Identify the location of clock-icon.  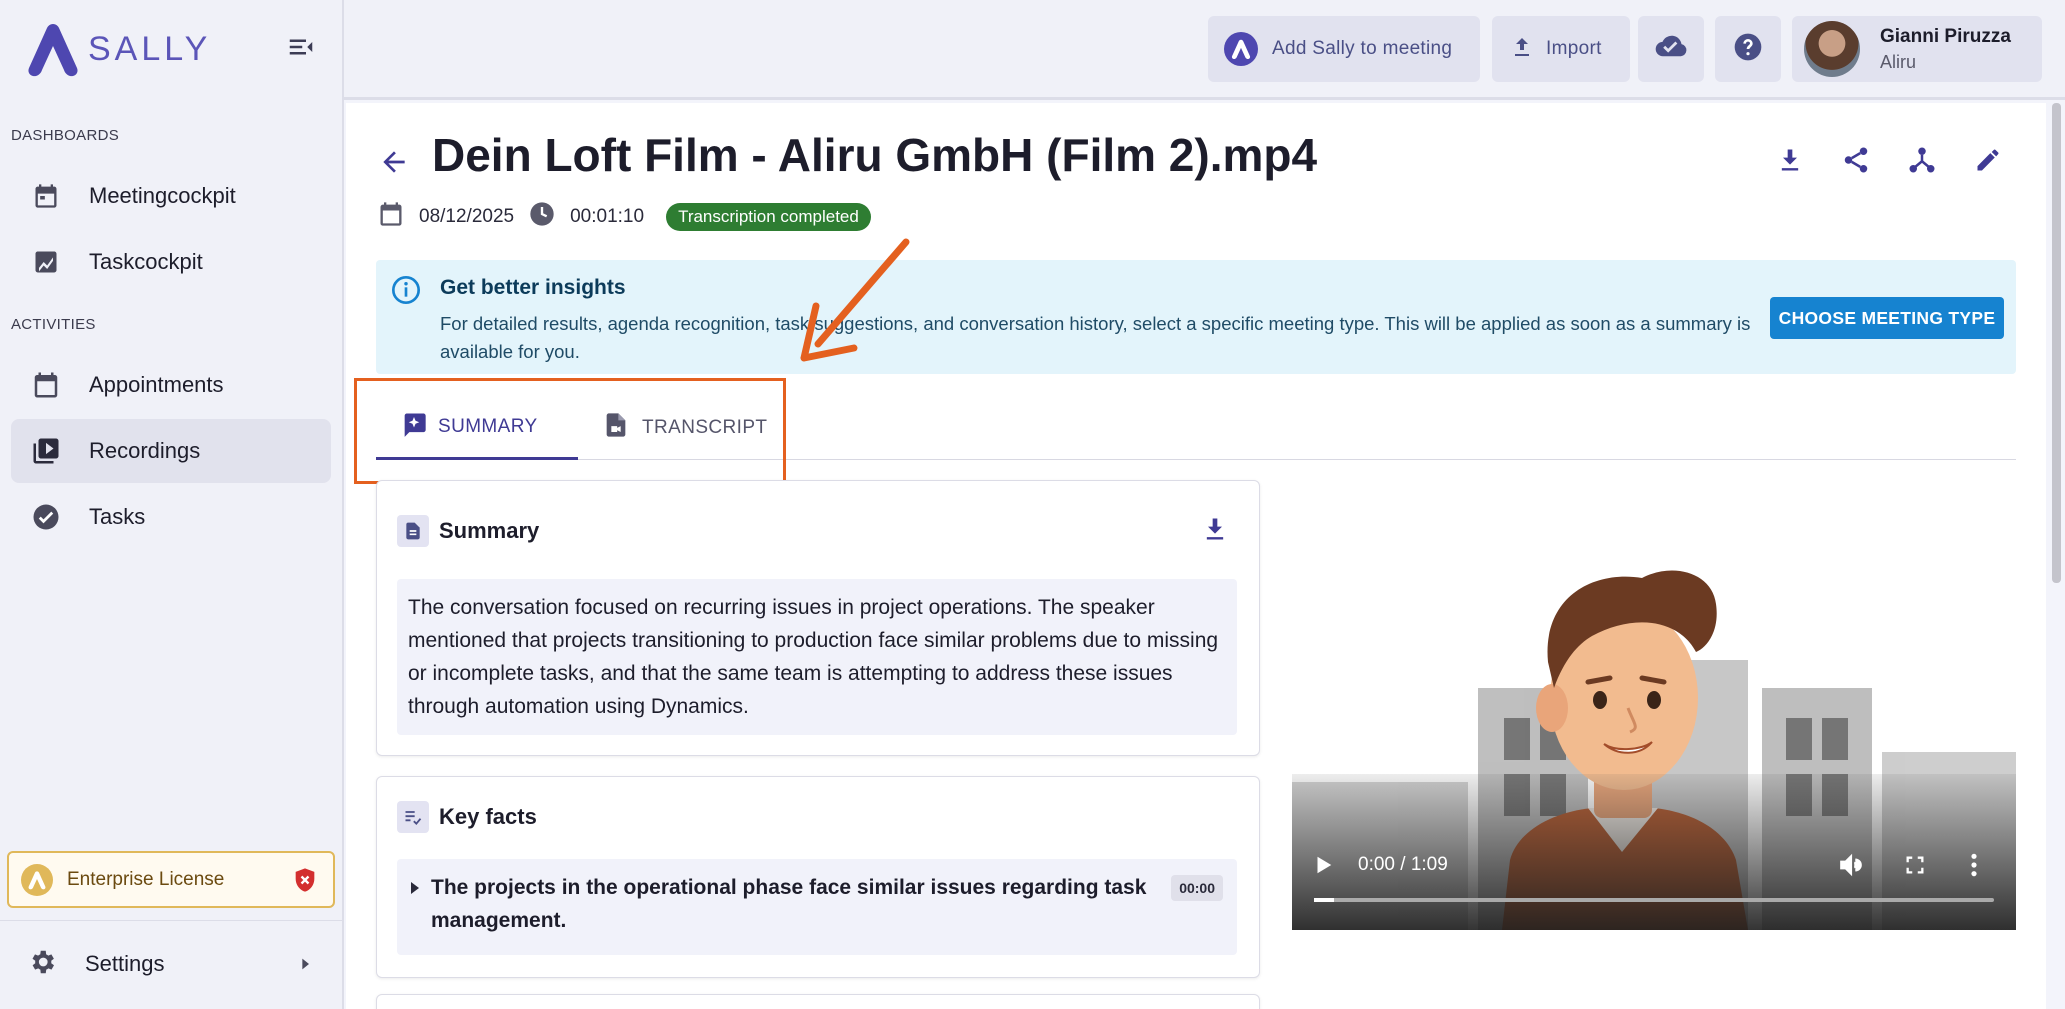
(542, 217).